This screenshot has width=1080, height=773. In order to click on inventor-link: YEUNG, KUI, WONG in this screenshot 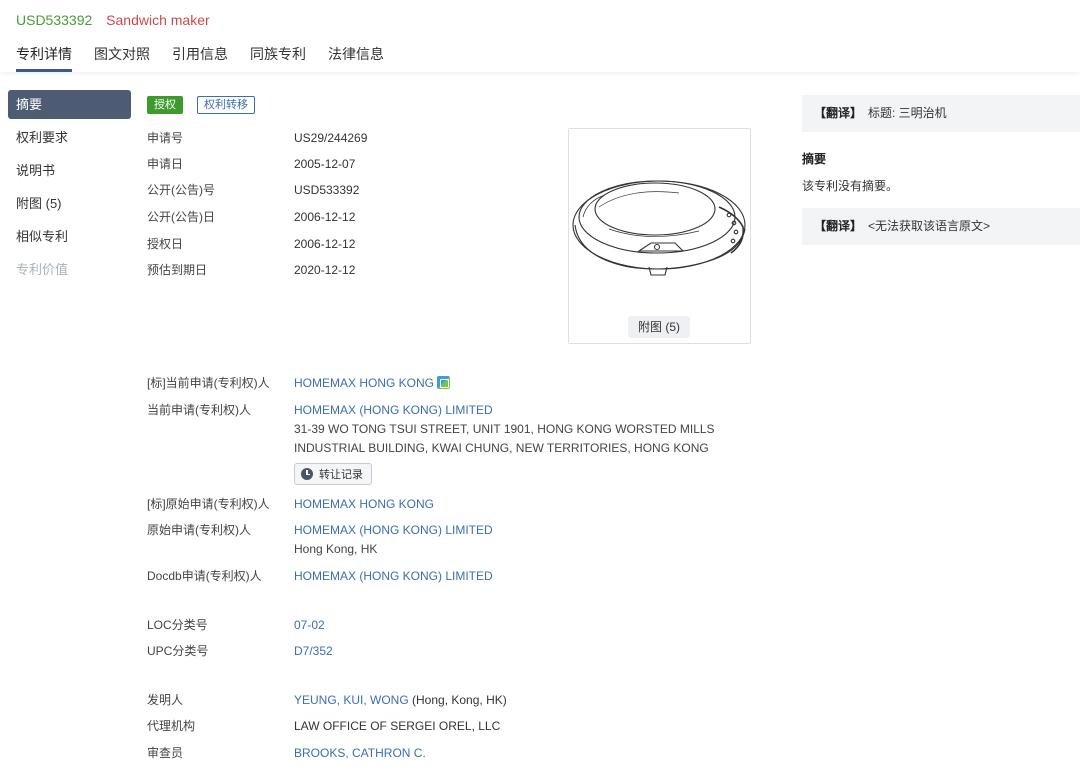, I will do `click(351, 700)`.